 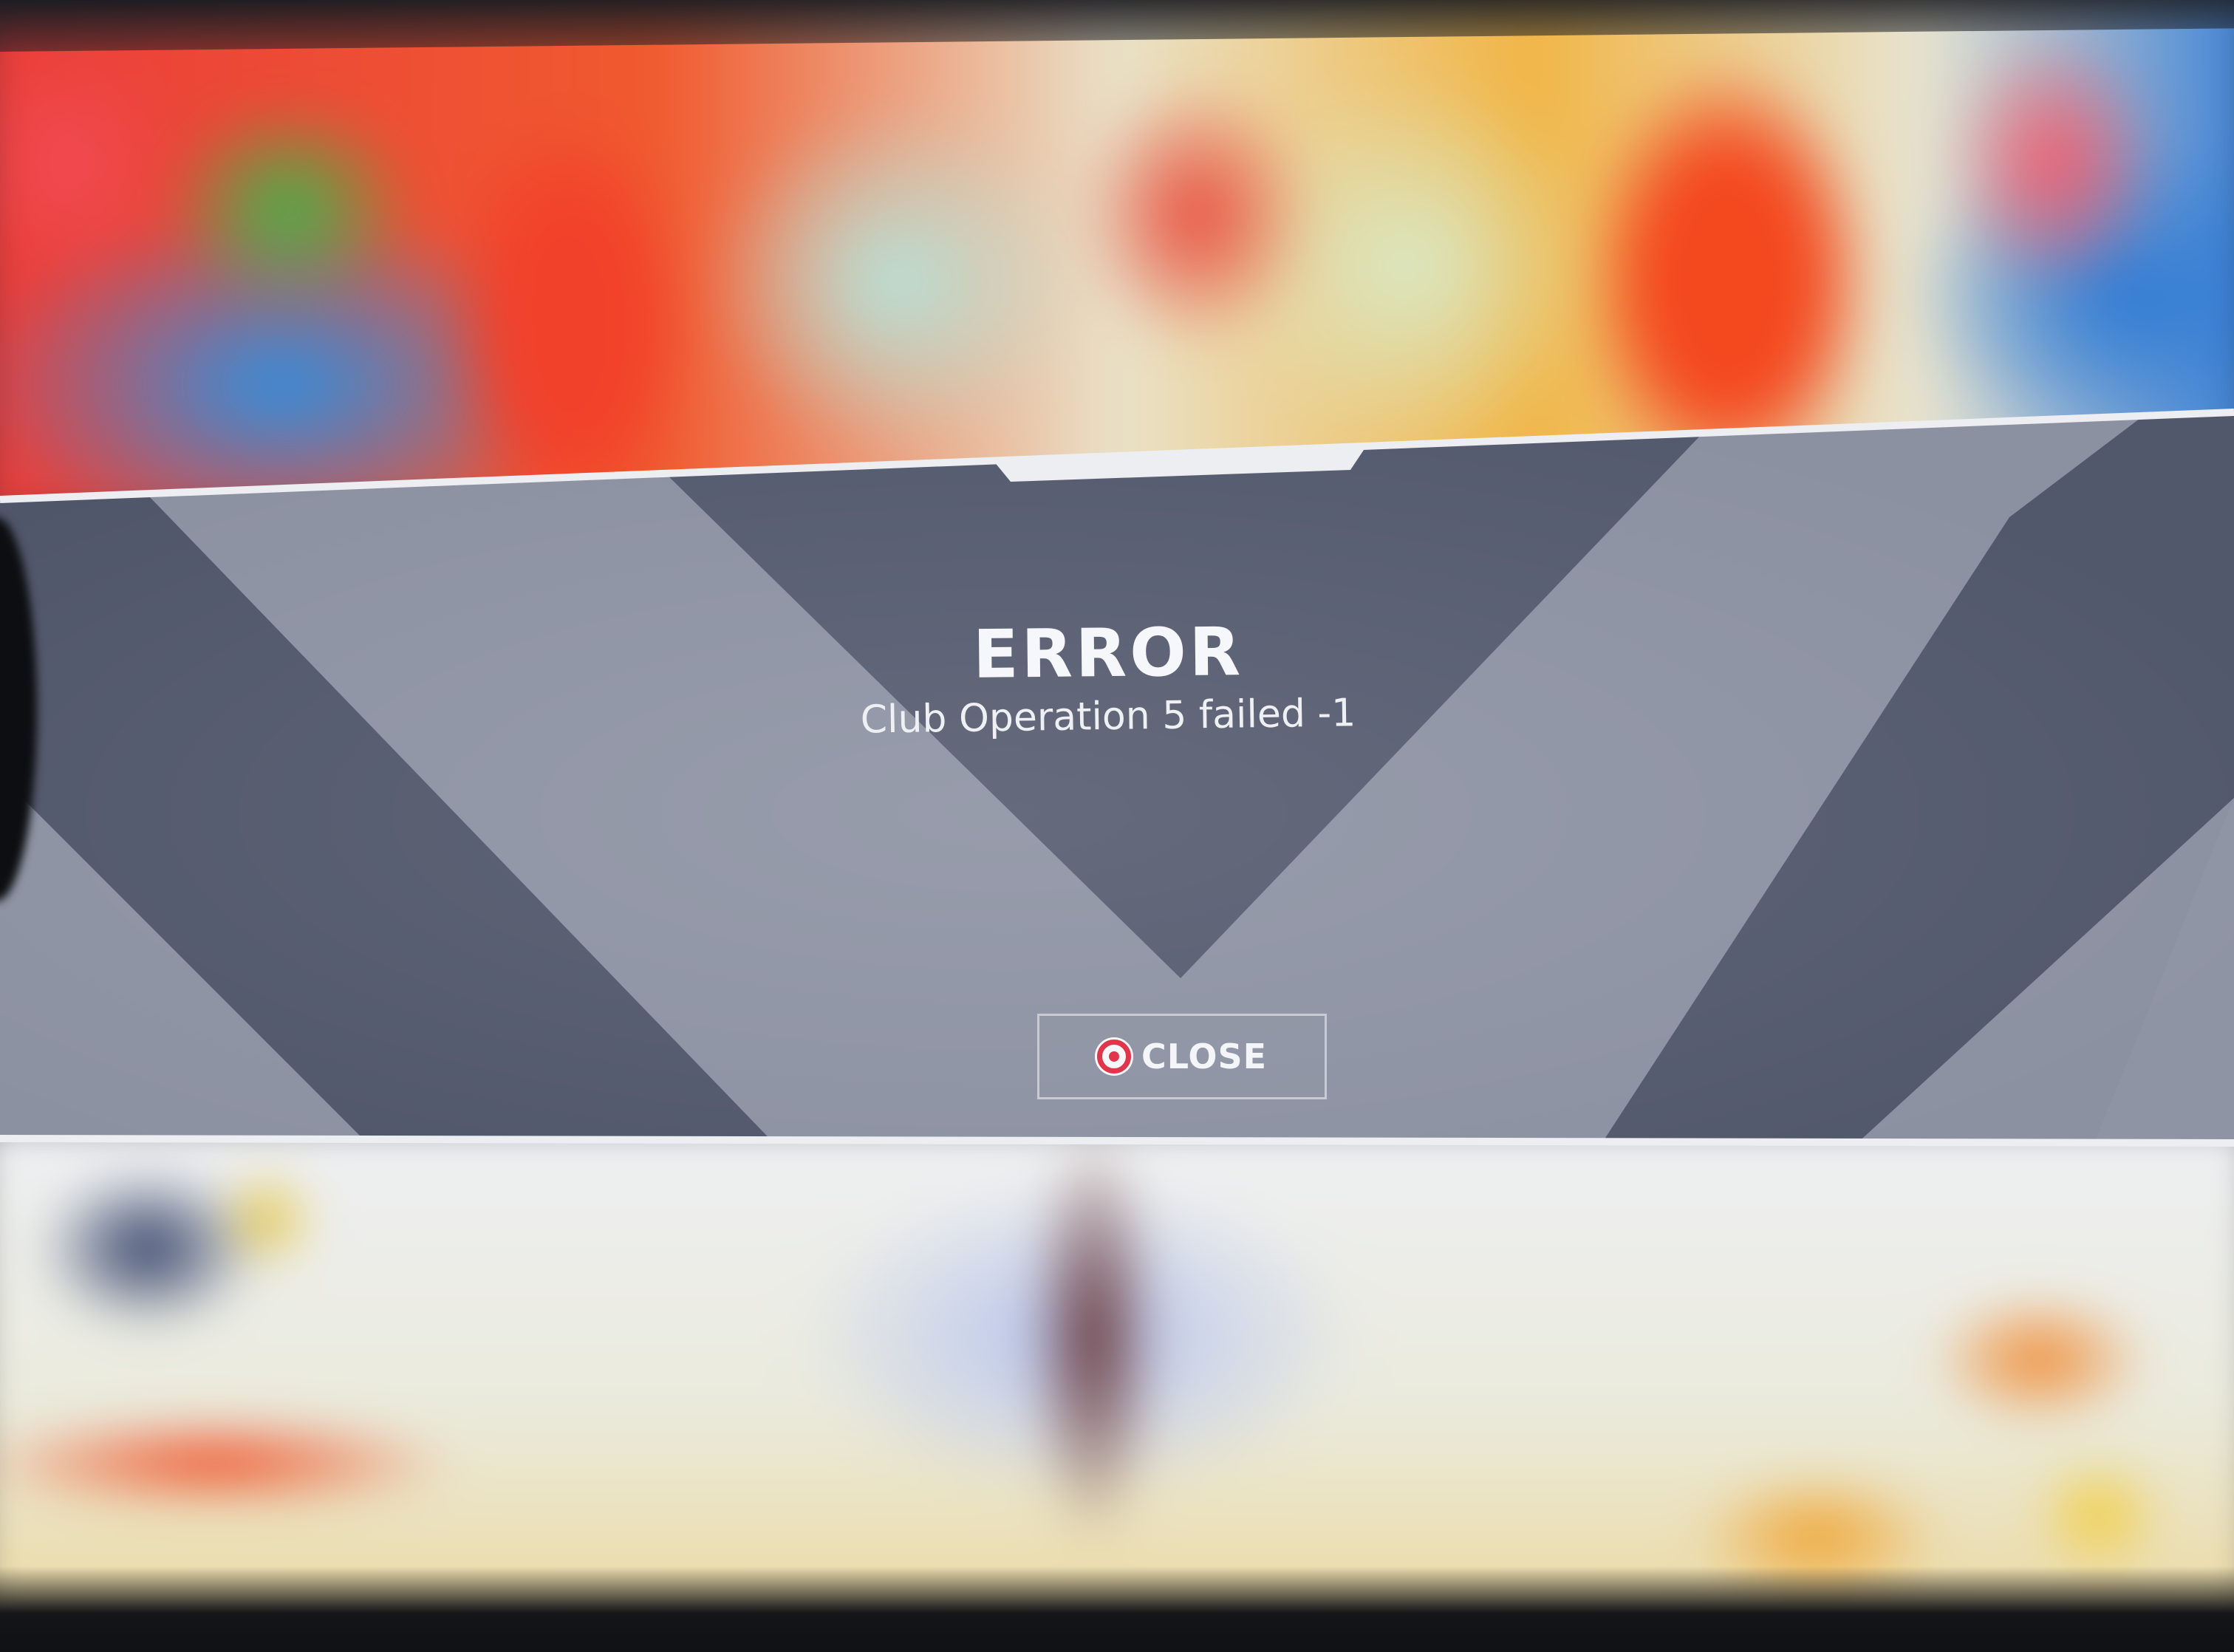 I want to click on dialog-message: Club Operation 5 failed -1, so click(x=1108, y=717).